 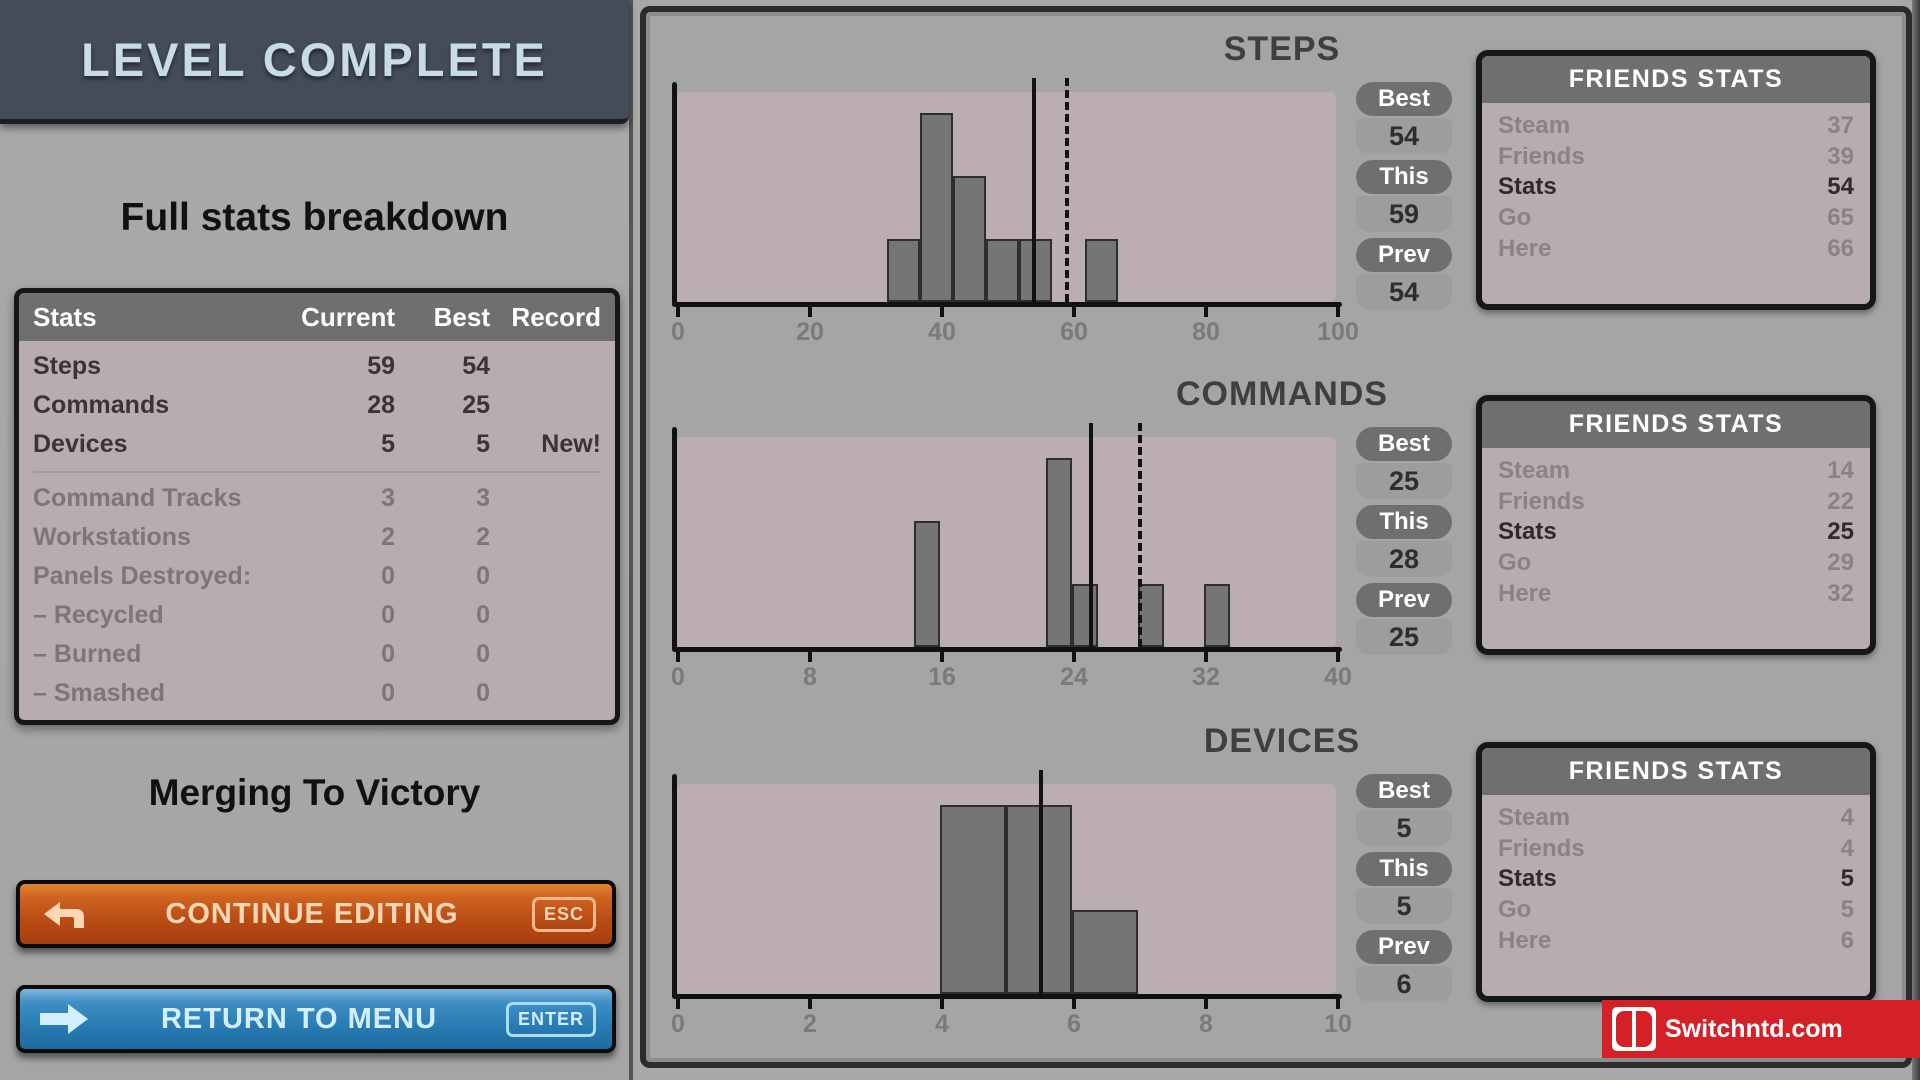 What do you see at coordinates (1676, 187) in the screenshot?
I see `list-item: Stats 54` at bounding box center [1676, 187].